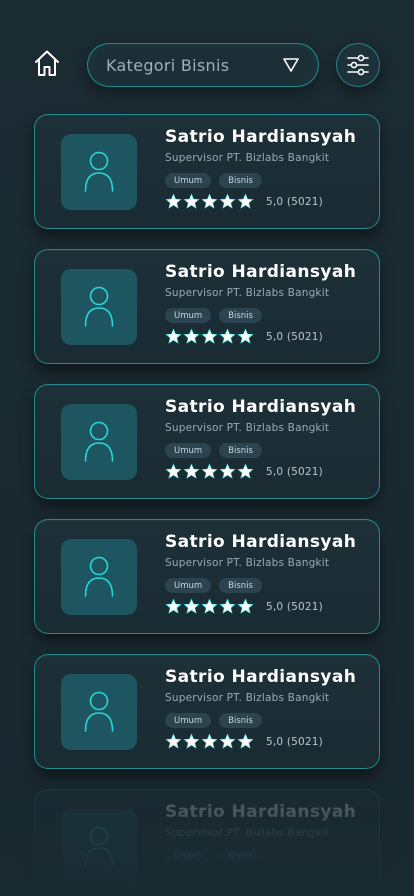 This screenshot has width=414, height=896. Describe the element at coordinates (168, 65) in the screenshot. I see `category-dropdown-label: Kategori Bisnis` at that location.